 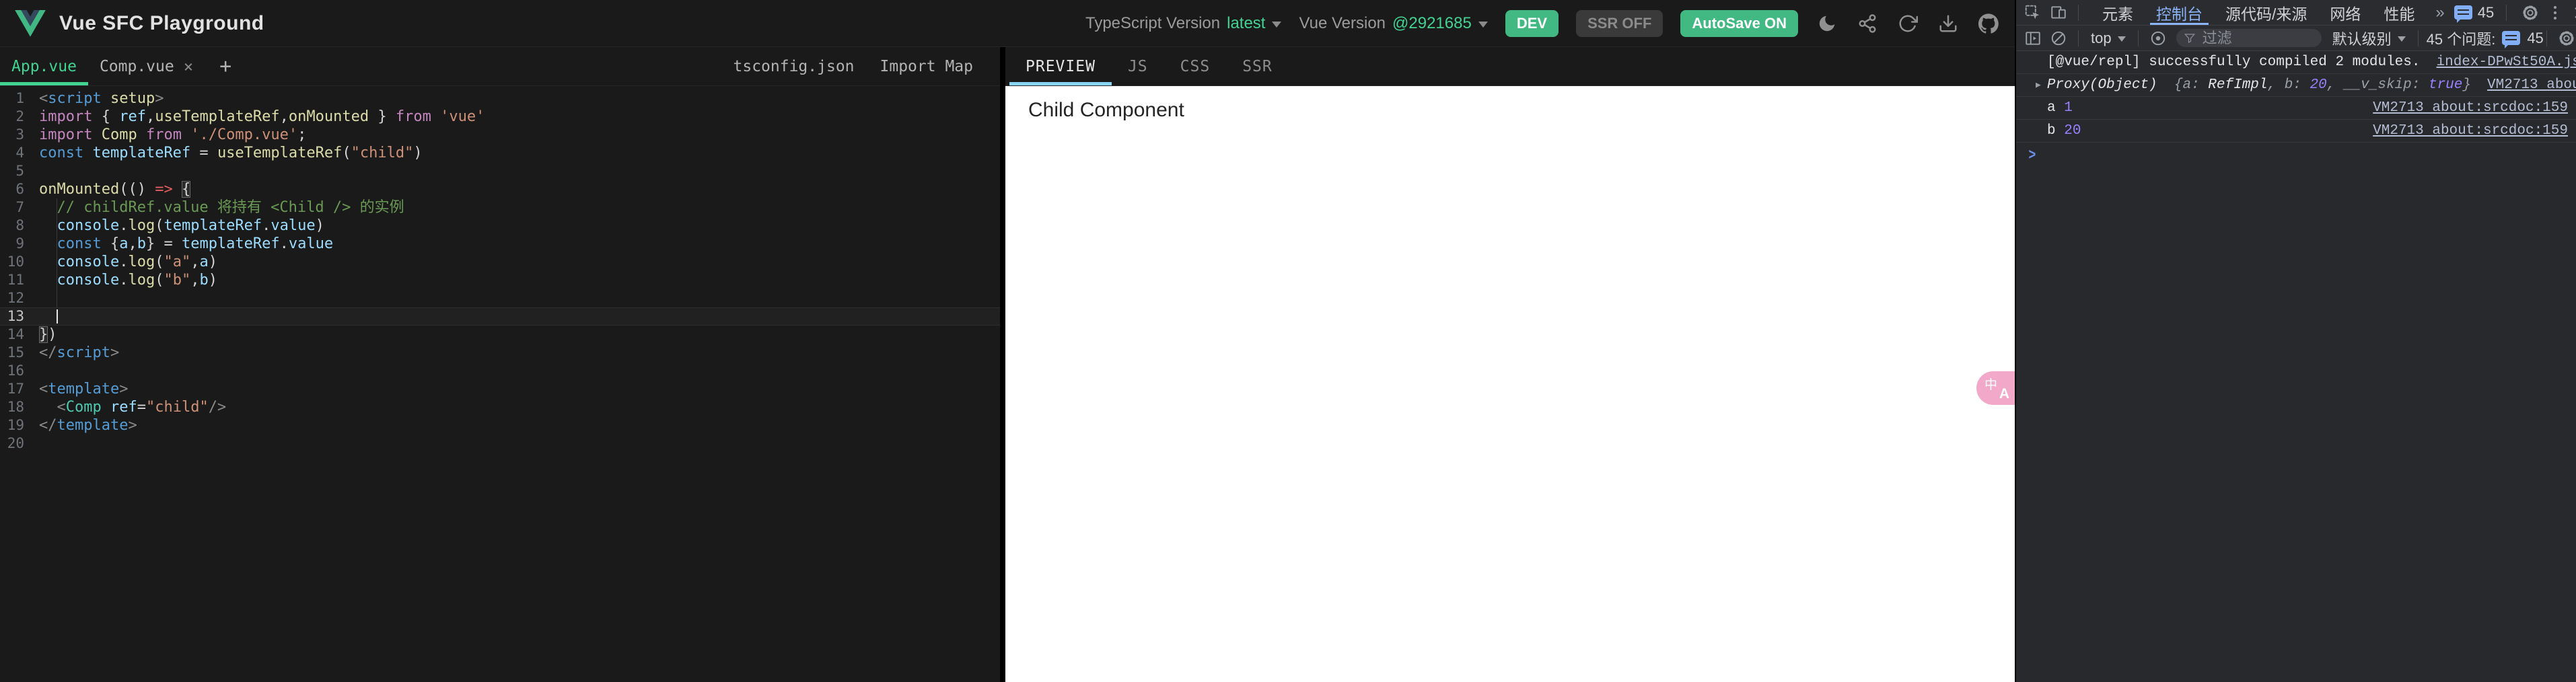 I want to click on devtools-settings-button, so click(x=2530, y=12).